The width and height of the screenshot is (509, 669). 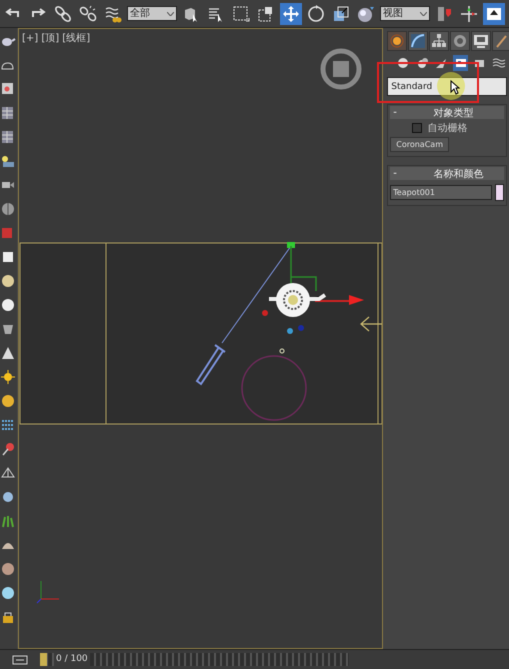 I want to click on viewport-label: [+] [顶] [线框], so click(x=56, y=38).